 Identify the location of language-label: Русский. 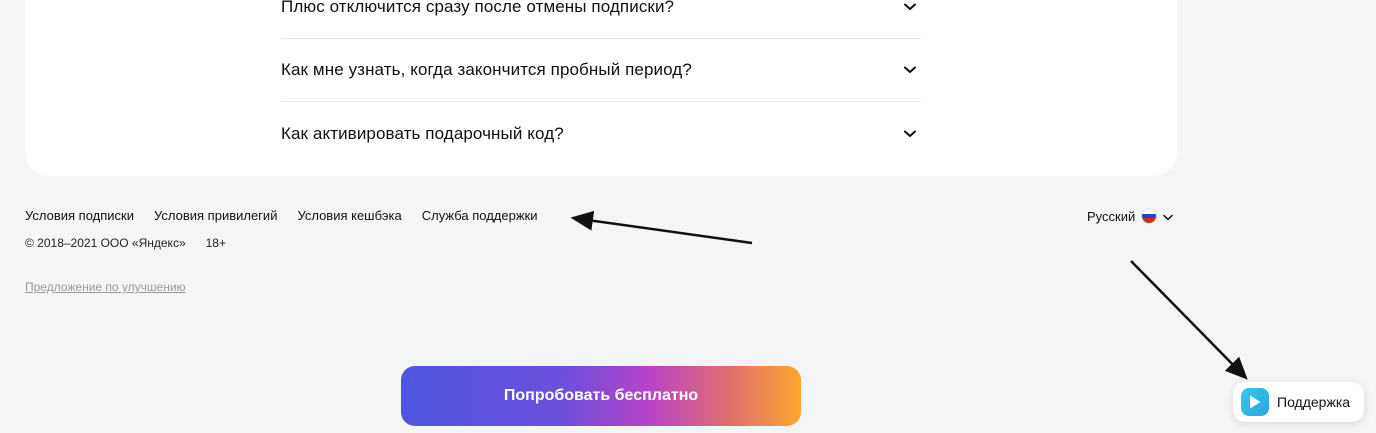
(1111, 216).